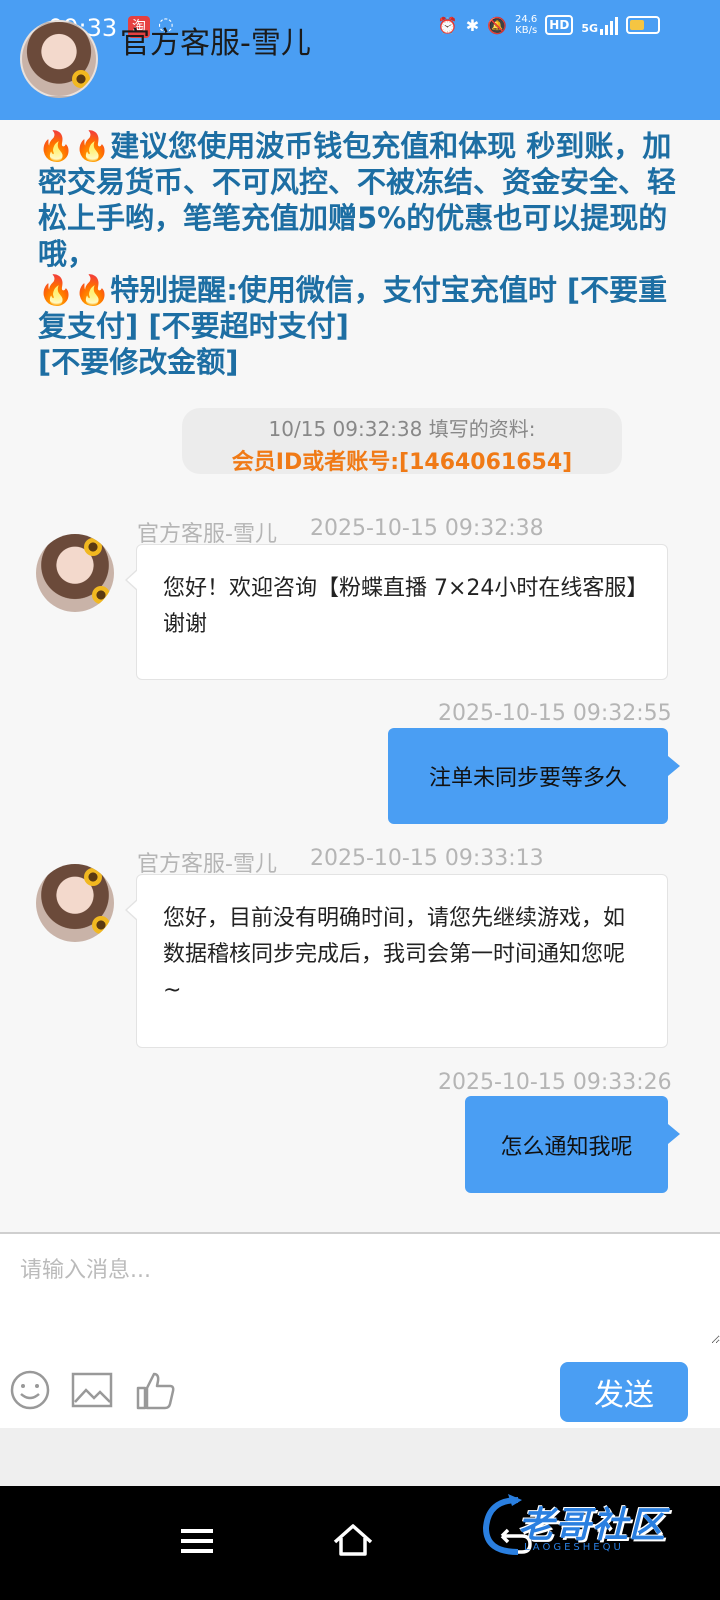 The image size is (720, 1600). What do you see at coordinates (555, 1082) in the screenshot?
I see `message-timestamp: 2025-10-15 09:33:26` at bounding box center [555, 1082].